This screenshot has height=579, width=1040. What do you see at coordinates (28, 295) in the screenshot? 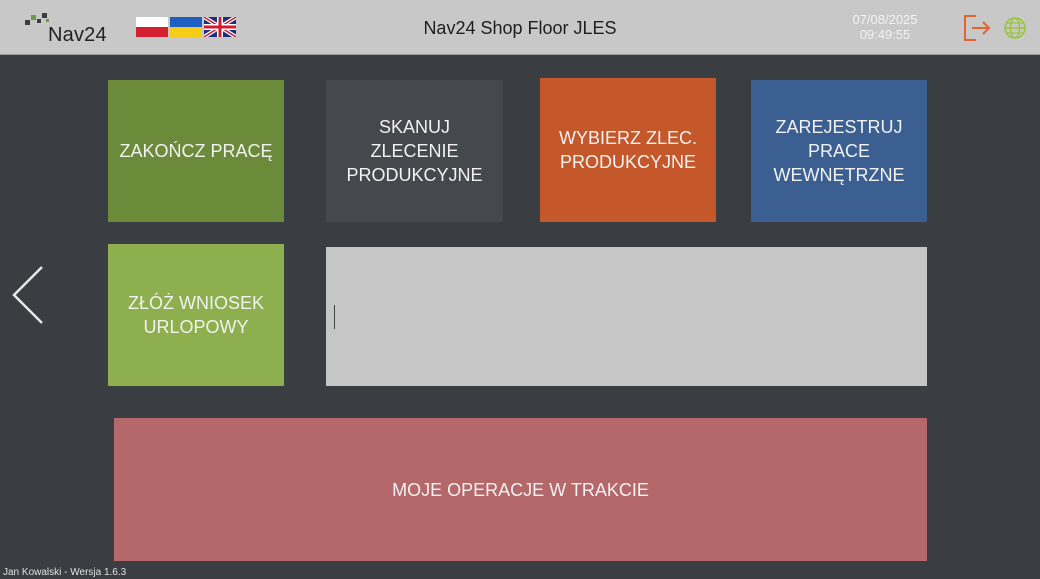
I see `chevron-left-icon` at bounding box center [28, 295].